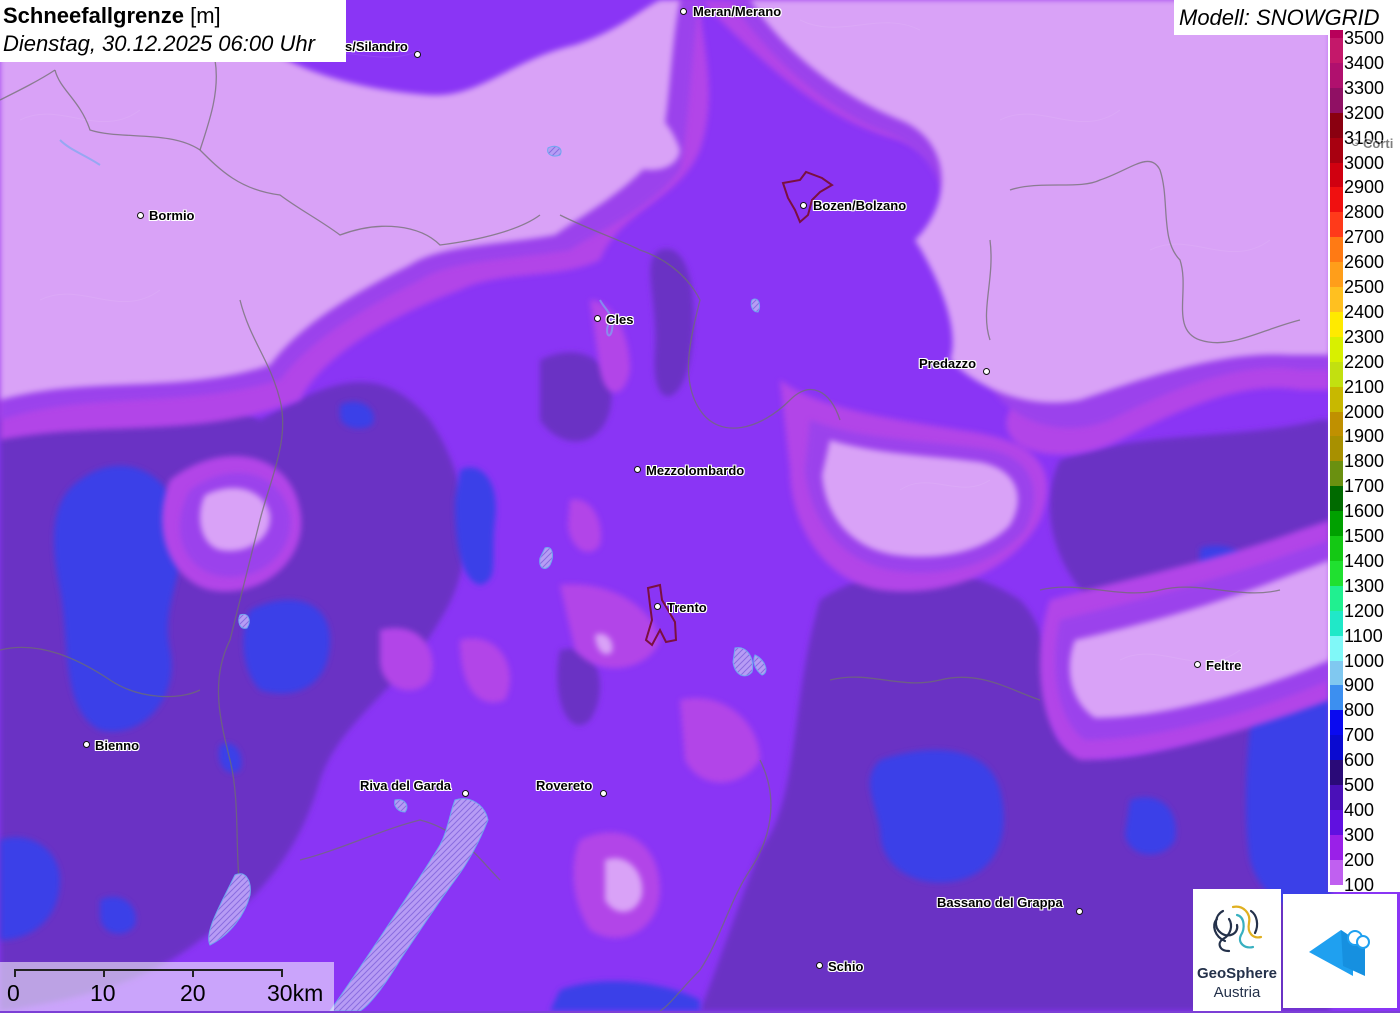 The image size is (1400, 1013). I want to click on map-title-unit: [m], so click(205, 15).